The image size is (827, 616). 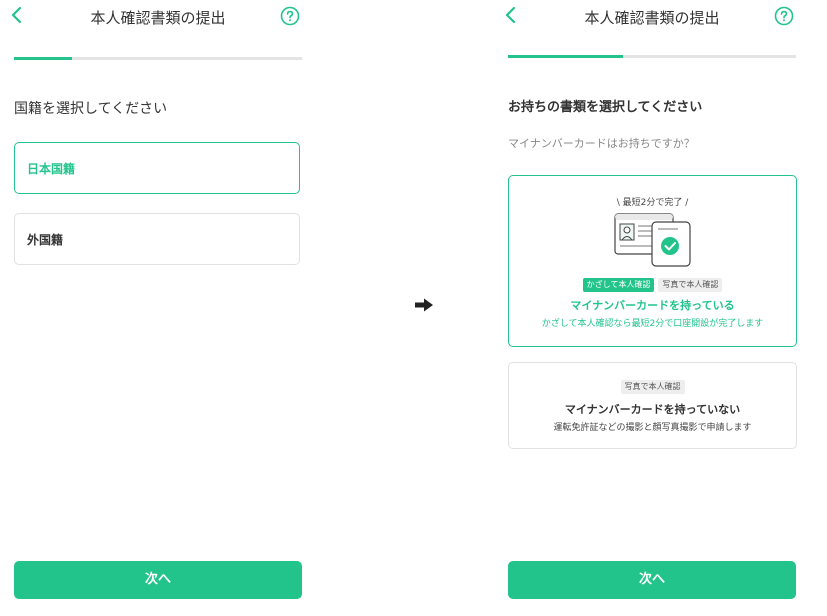 I want to click on badge-row: 写真で本人確認, so click(x=652, y=387).